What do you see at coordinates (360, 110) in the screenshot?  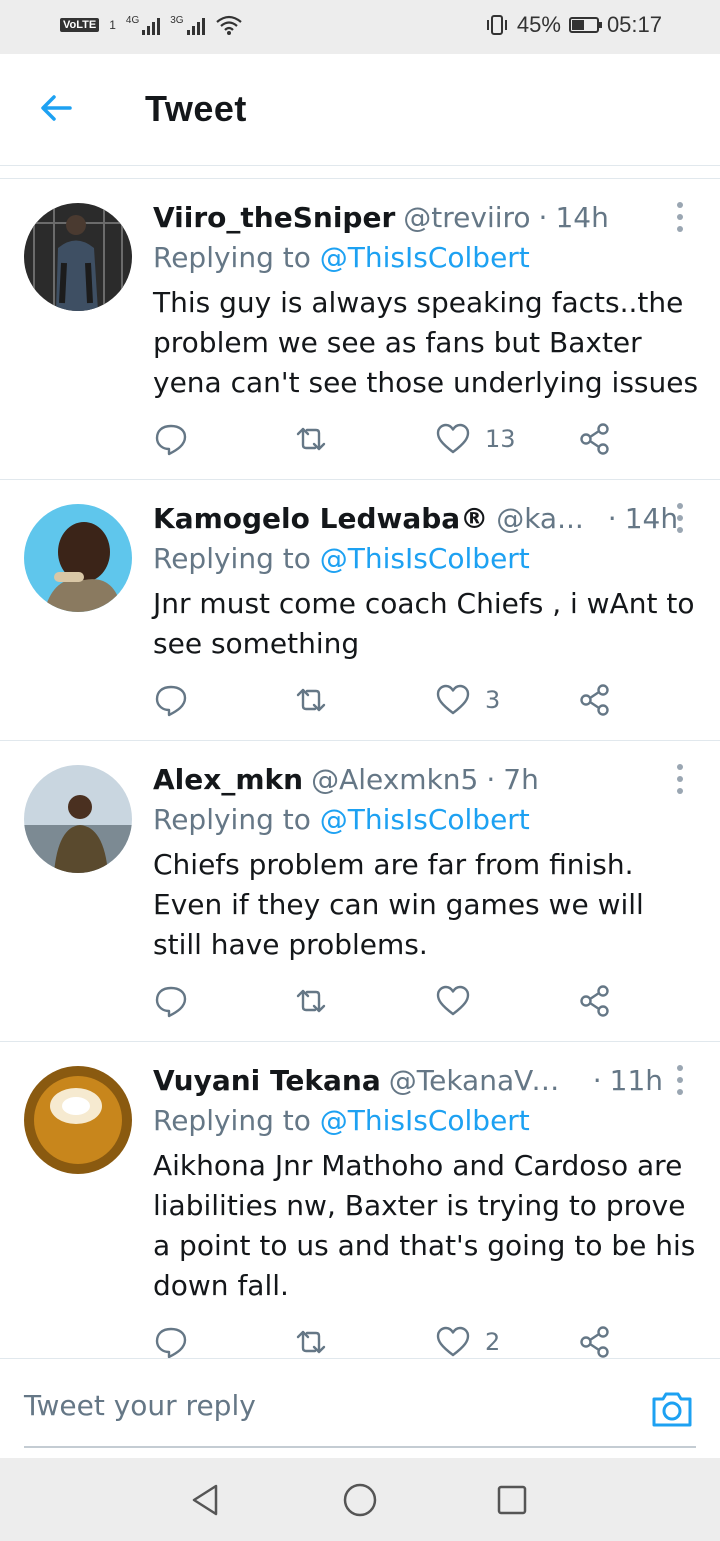 I see `app-header: Tweet` at bounding box center [360, 110].